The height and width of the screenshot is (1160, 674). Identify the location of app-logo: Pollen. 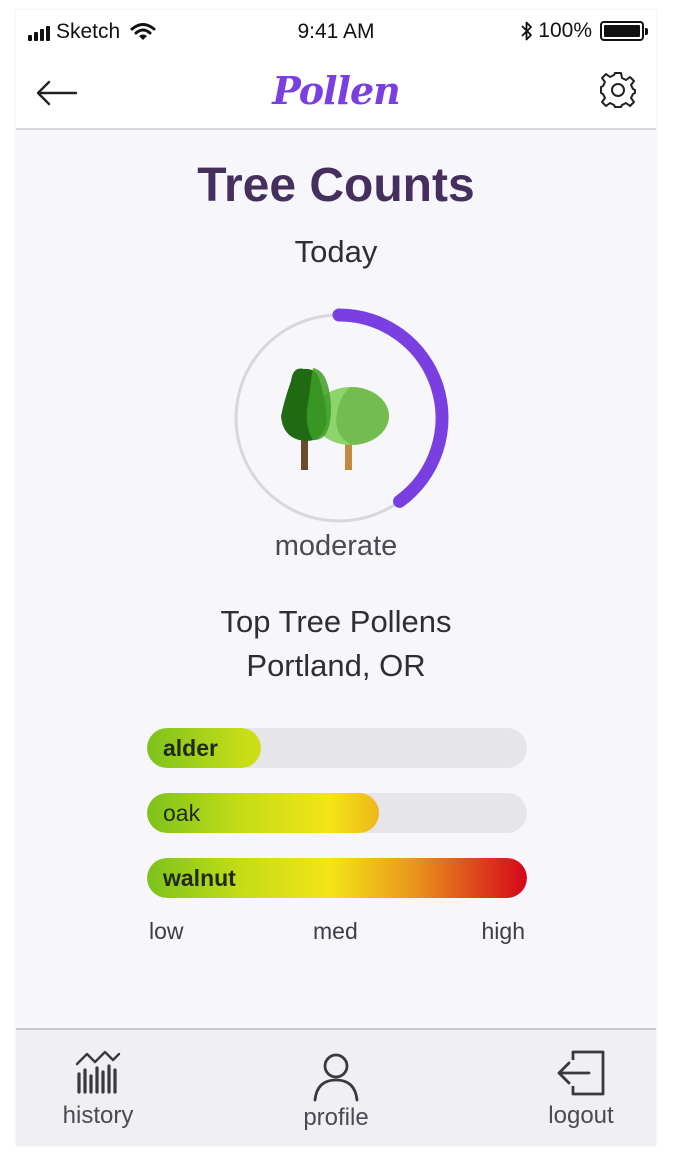
(336, 90).